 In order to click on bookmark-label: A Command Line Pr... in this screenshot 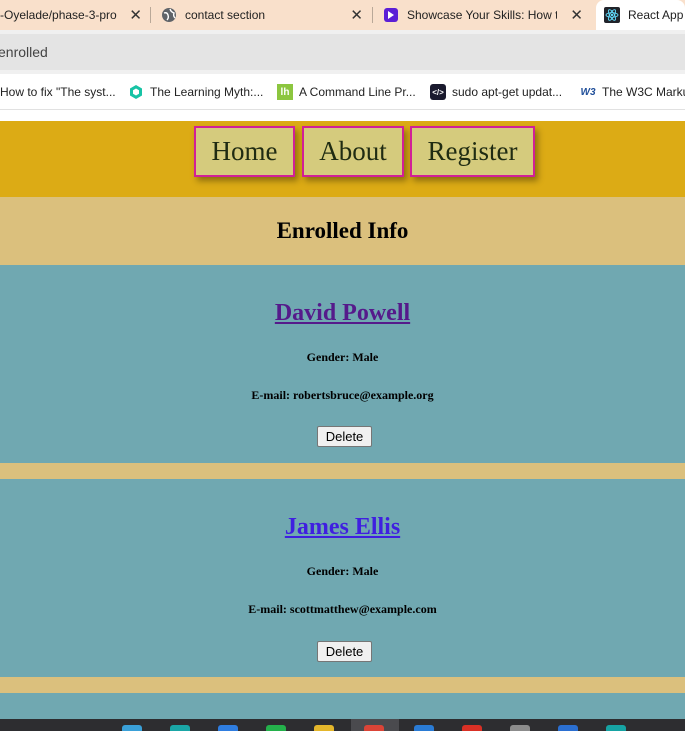, I will do `click(357, 92)`.